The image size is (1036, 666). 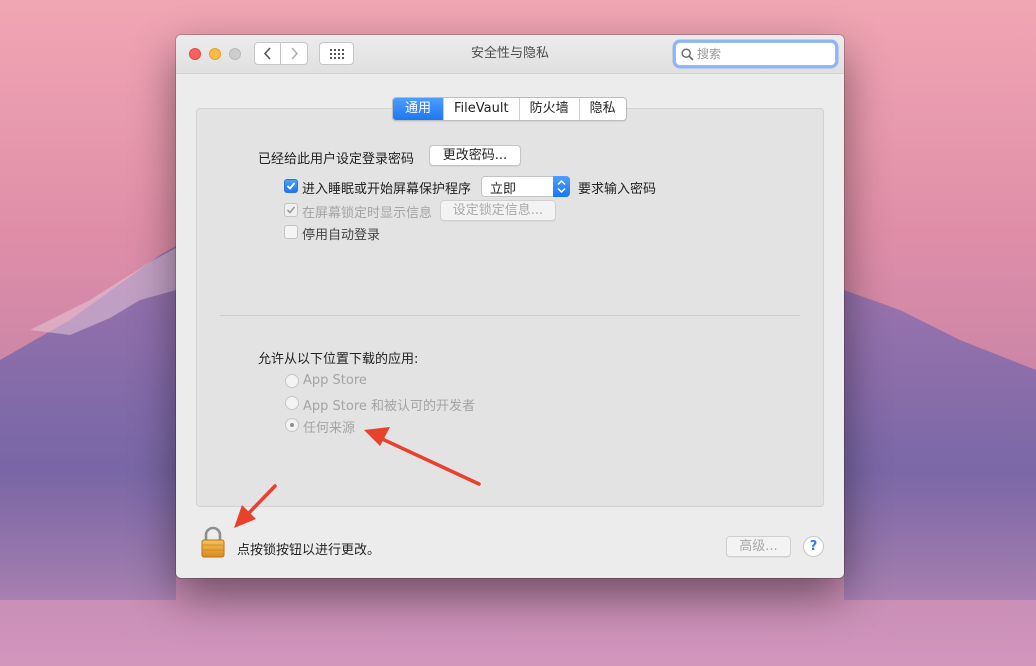 What do you see at coordinates (292, 403) in the screenshot?
I see `radio-app-store-identified` at bounding box center [292, 403].